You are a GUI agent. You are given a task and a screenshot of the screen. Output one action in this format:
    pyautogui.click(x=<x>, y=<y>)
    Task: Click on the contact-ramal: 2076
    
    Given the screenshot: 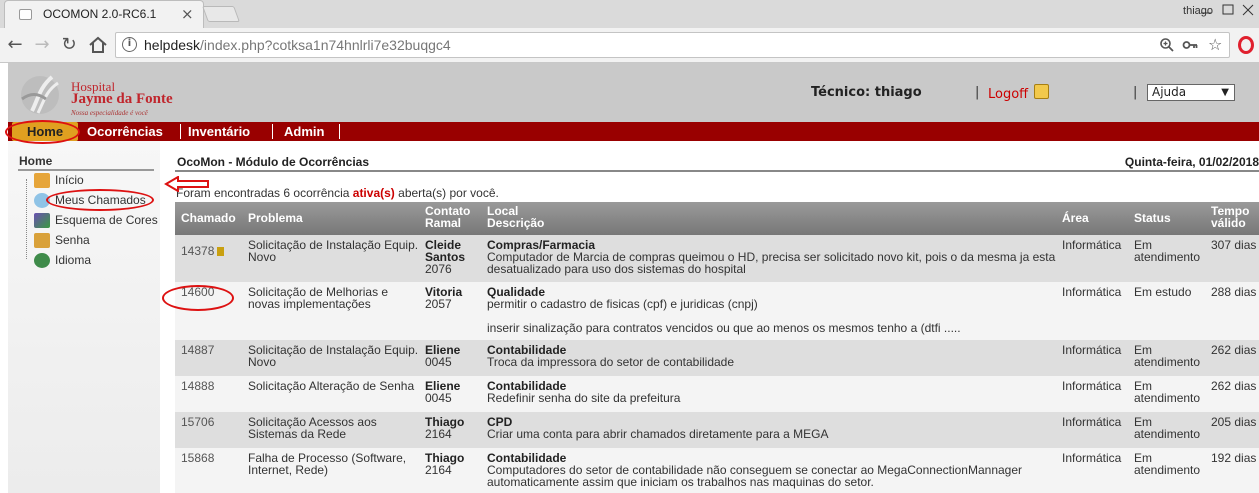 What is the action you would take?
    pyautogui.click(x=438, y=269)
    